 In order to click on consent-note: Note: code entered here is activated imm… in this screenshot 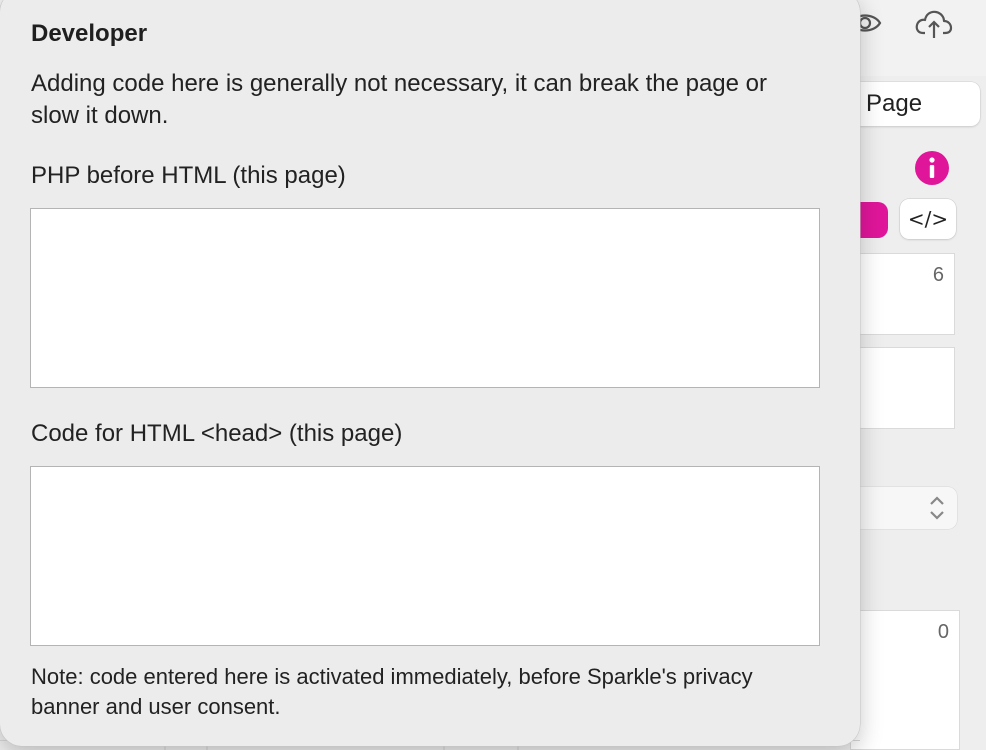, I will do `click(392, 691)`.